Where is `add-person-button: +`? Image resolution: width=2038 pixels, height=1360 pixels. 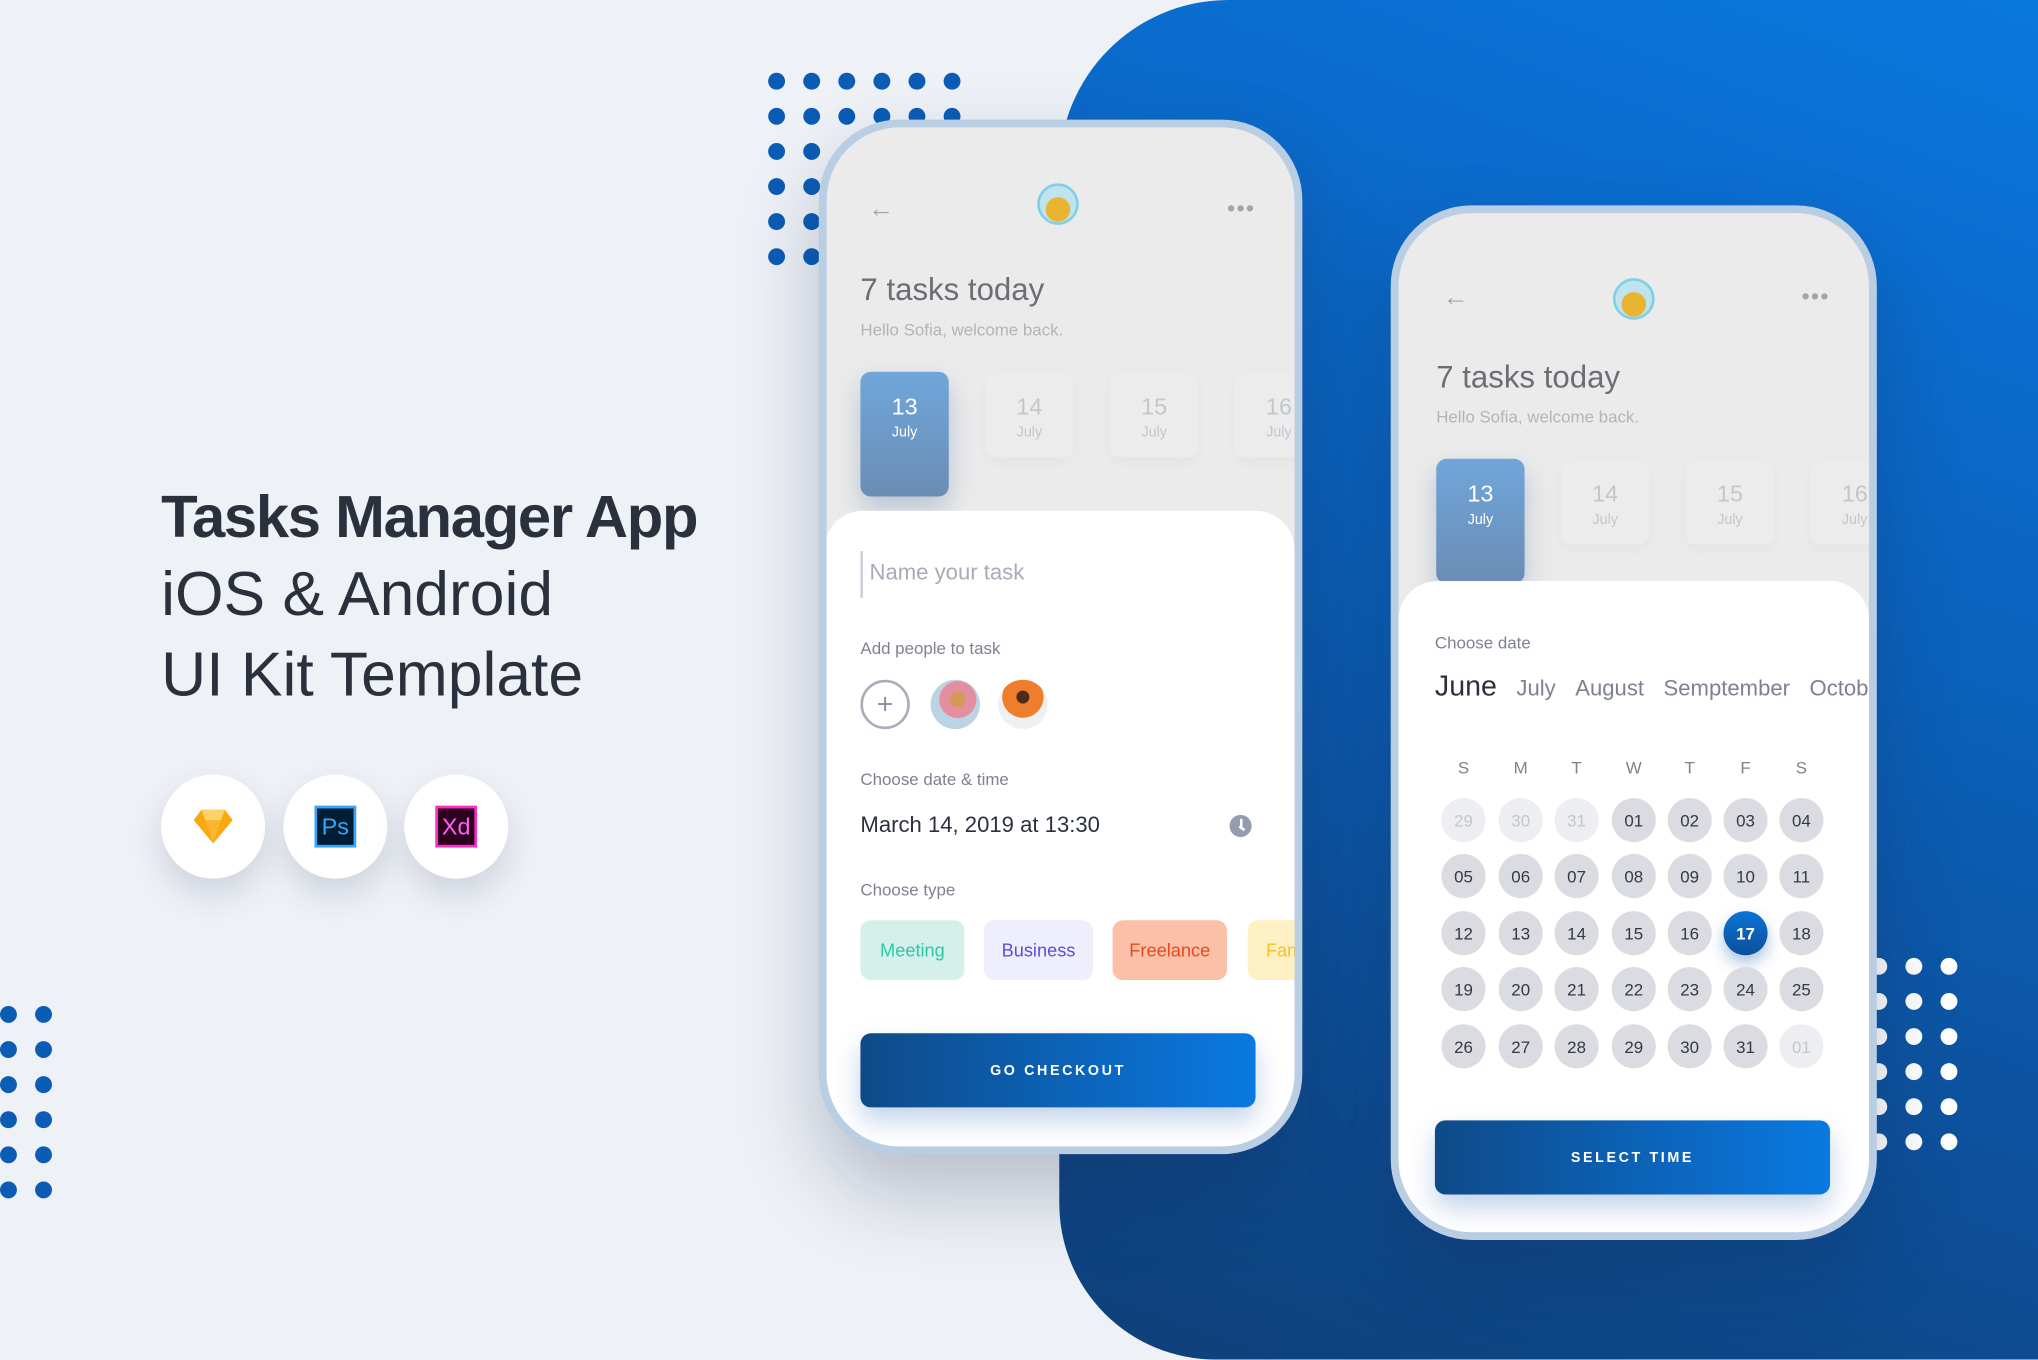 add-person-button: + is located at coordinates (885, 704).